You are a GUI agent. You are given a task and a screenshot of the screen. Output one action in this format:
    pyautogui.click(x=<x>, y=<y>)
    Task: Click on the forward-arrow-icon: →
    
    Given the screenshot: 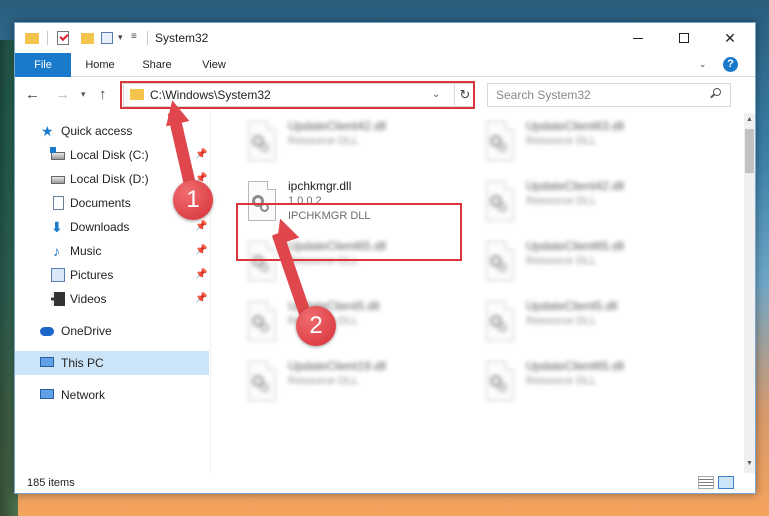 What is the action you would take?
    pyautogui.click(x=62, y=94)
    